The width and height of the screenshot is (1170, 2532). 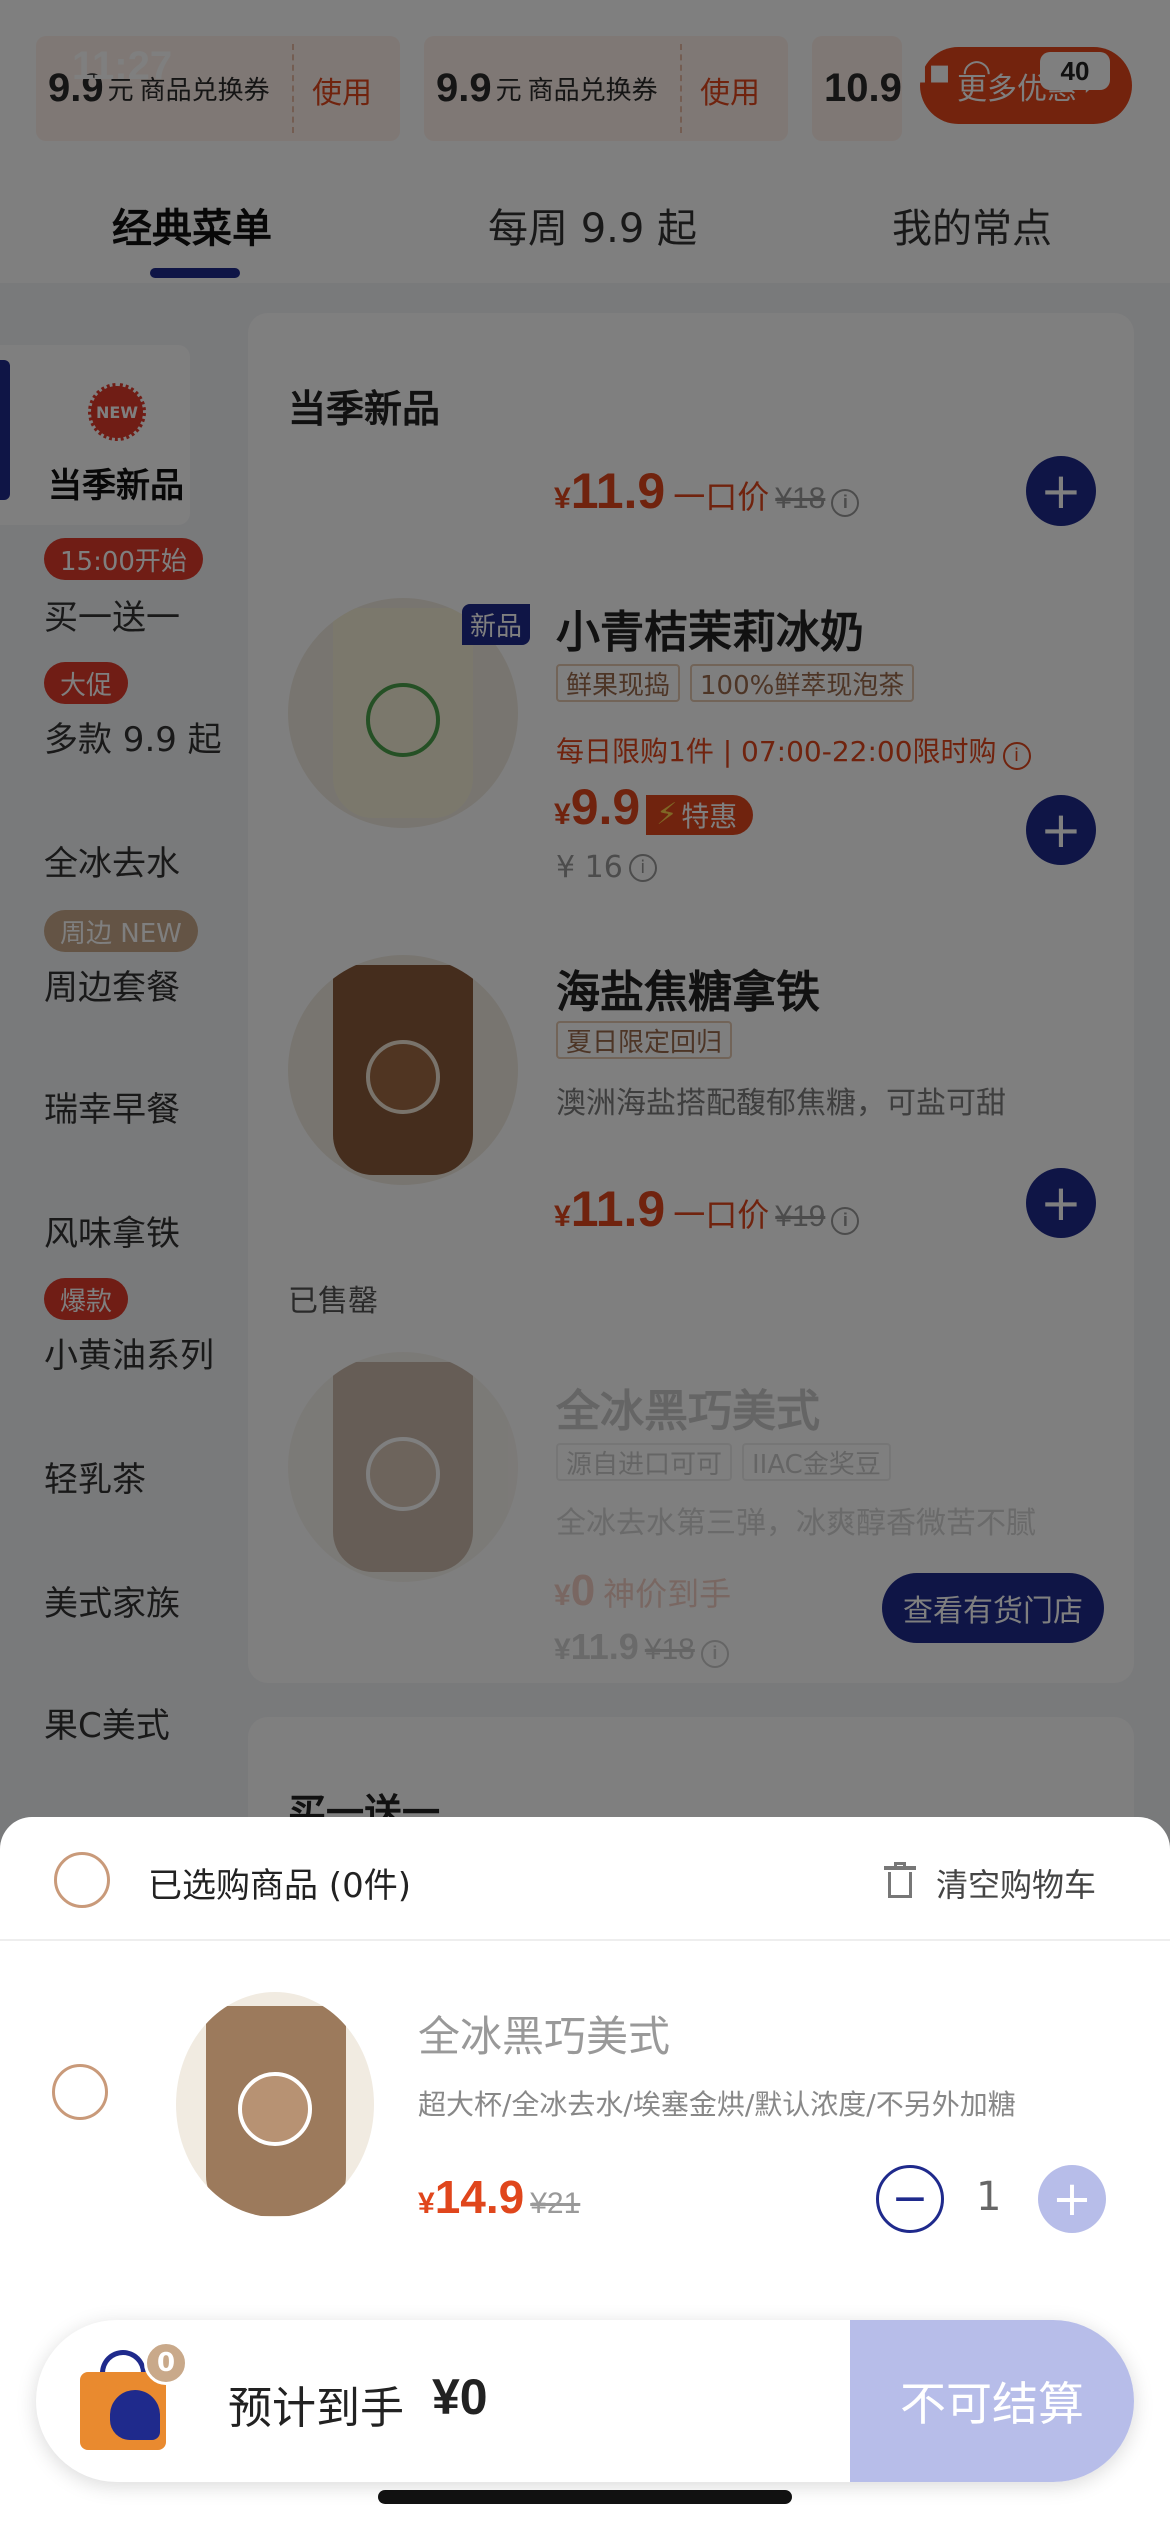 I want to click on home-indicator, so click(x=585, y=2497).